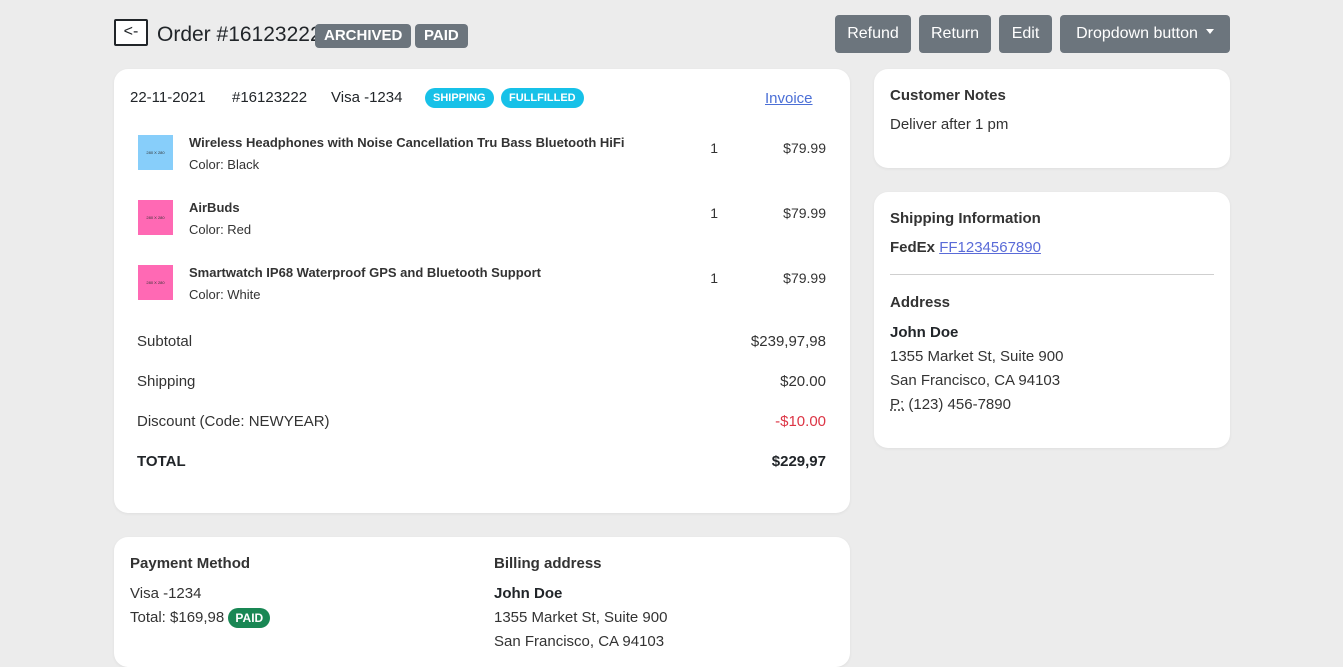 The height and width of the screenshot is (667, 1343). Describe the element at coordinates (214, 207) in the screenshot. I see `product-name: AirBuds` at that location.